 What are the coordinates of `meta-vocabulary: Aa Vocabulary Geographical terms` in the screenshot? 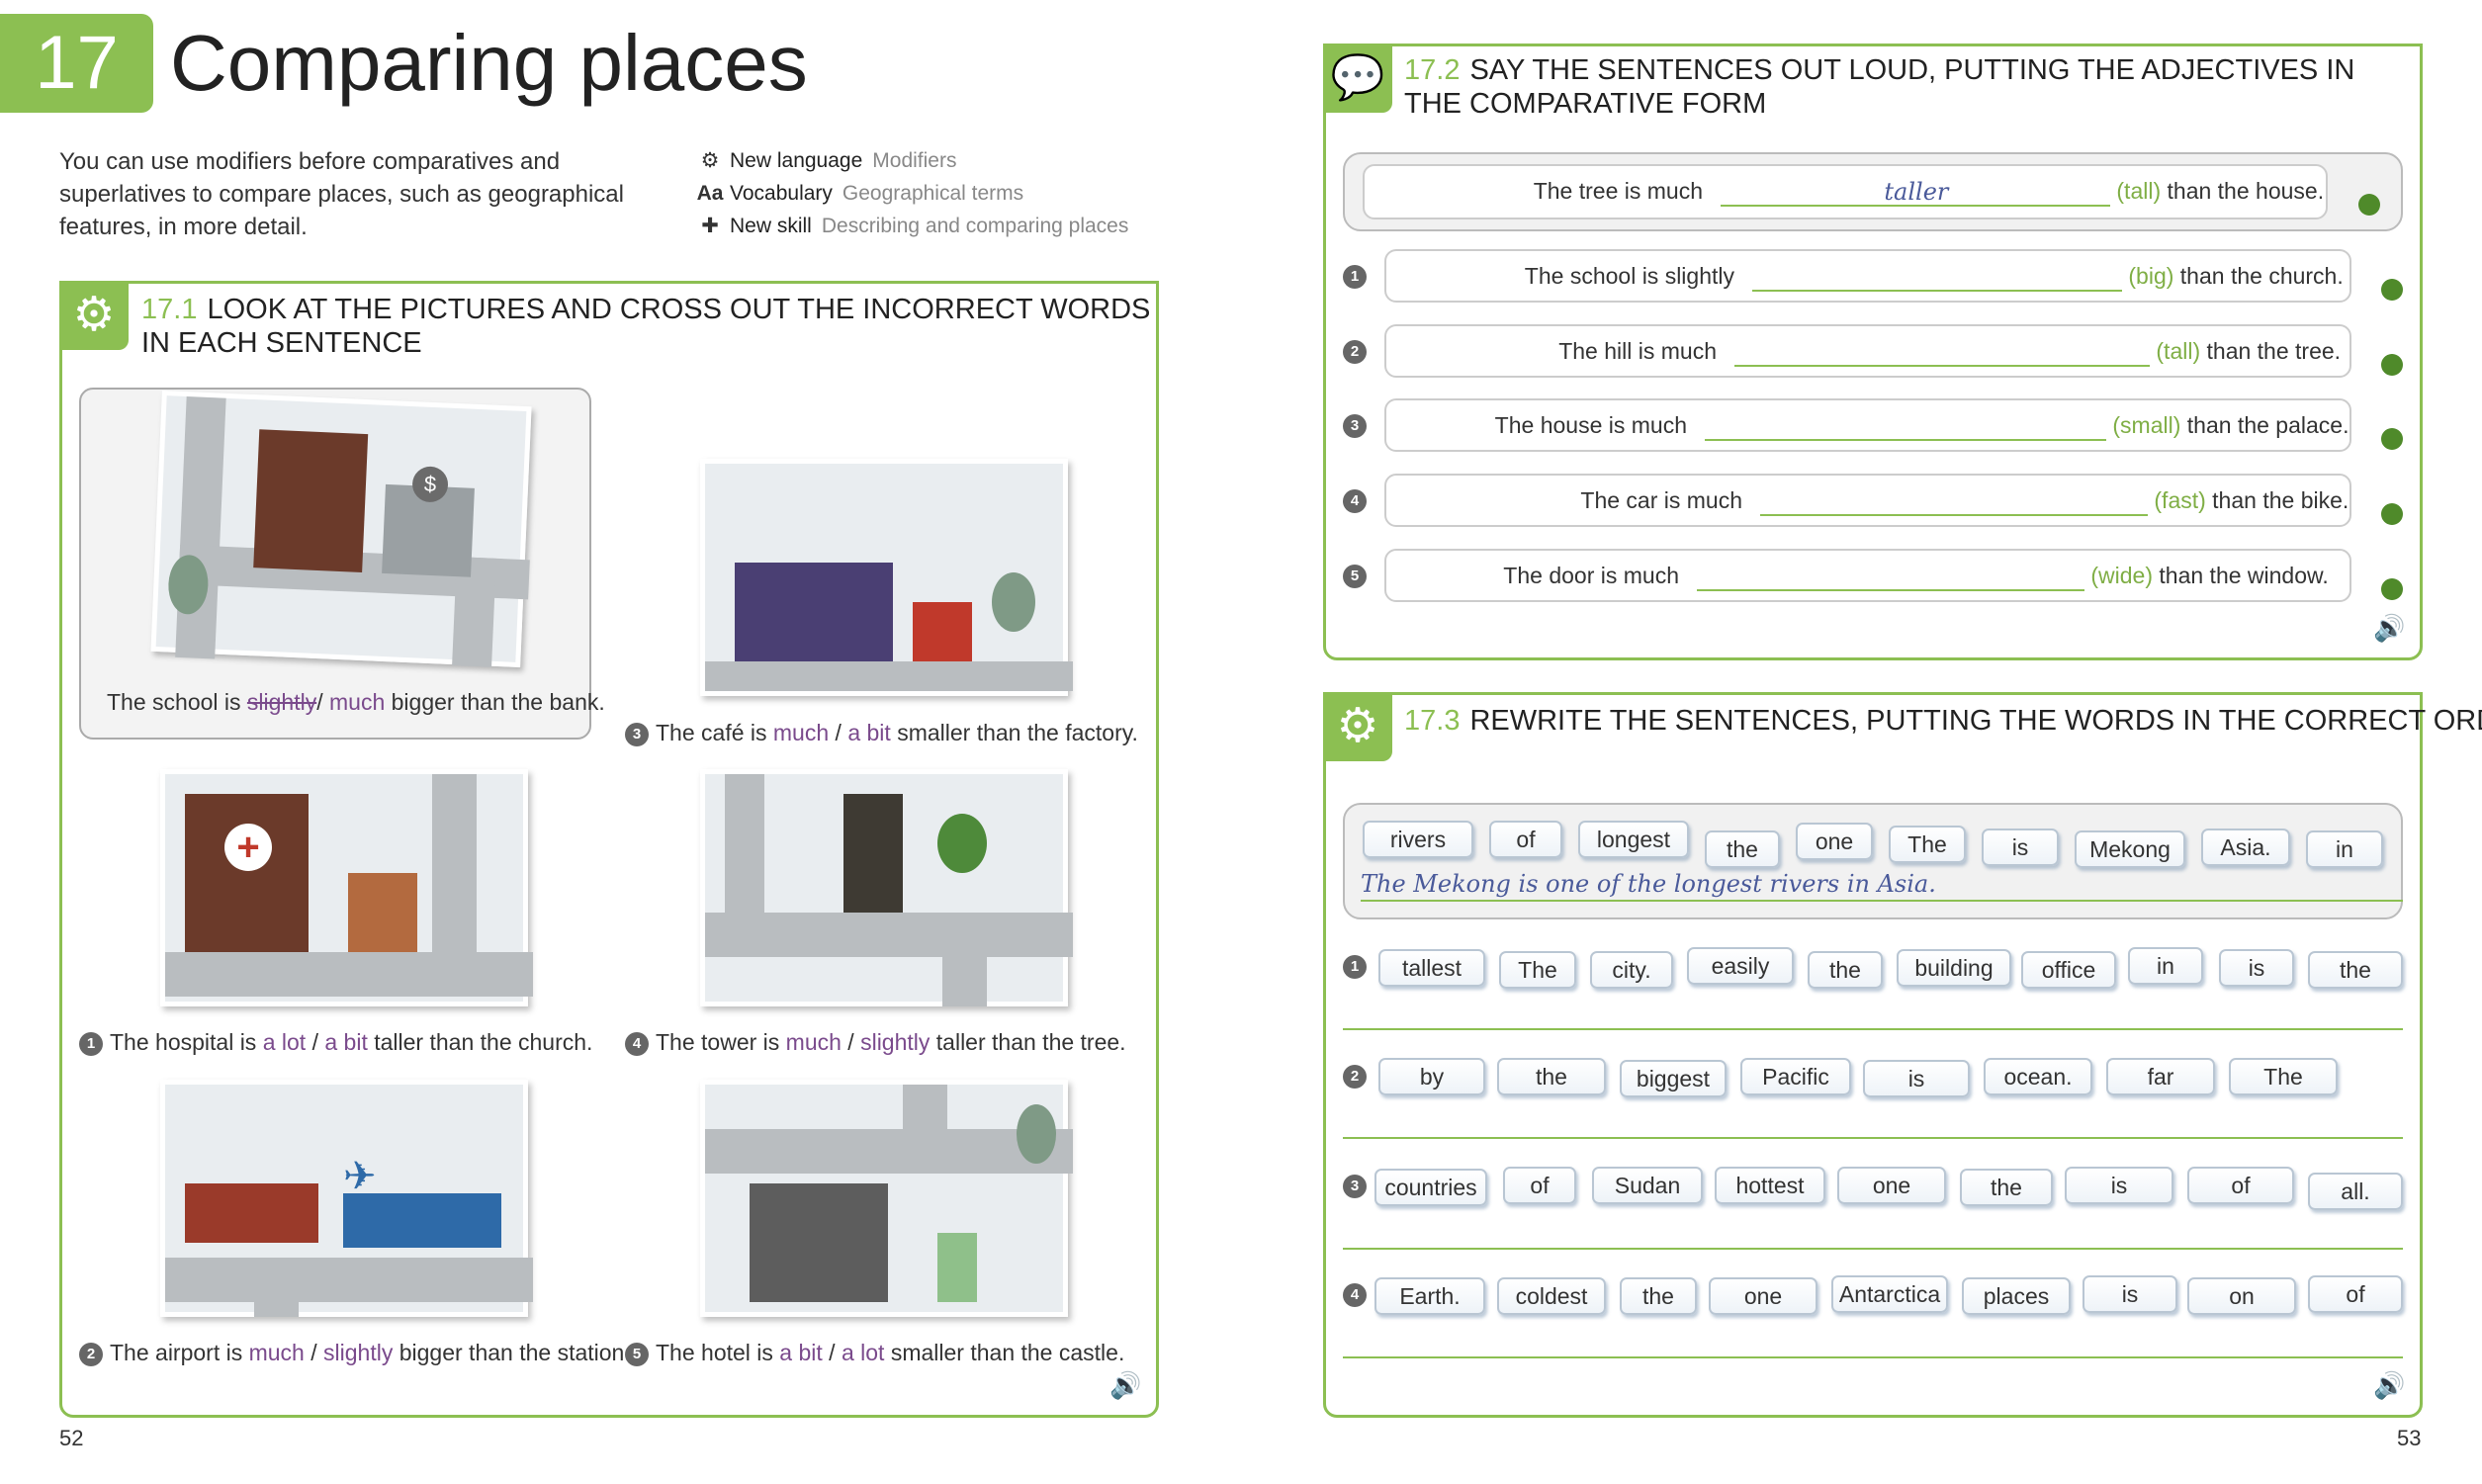 It's located at (860, 194).